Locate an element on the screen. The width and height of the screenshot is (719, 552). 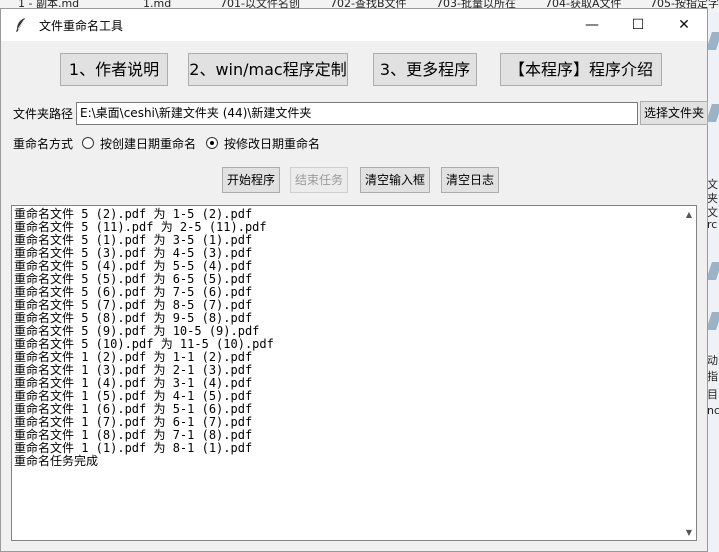
scroll-up-icon: ▲ is located at coordinates (689, 215).